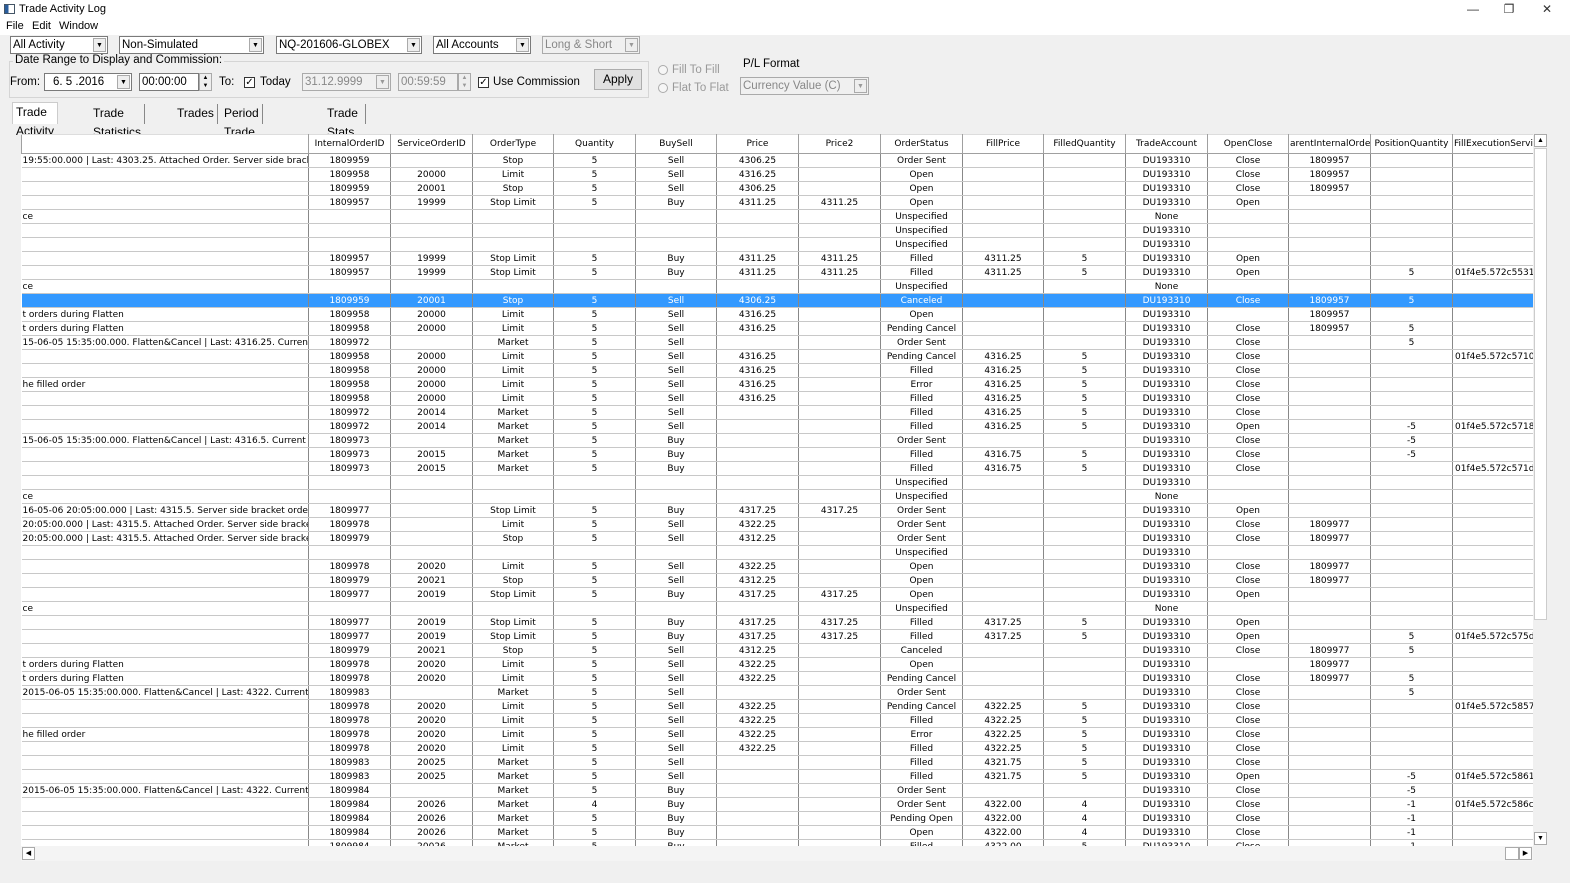 This screenshot has height=883, width=1570. What do you see at coordinates (676, 144) in the screenshot?
I see `column-header: BuySell` at bounding box center [676, 144].